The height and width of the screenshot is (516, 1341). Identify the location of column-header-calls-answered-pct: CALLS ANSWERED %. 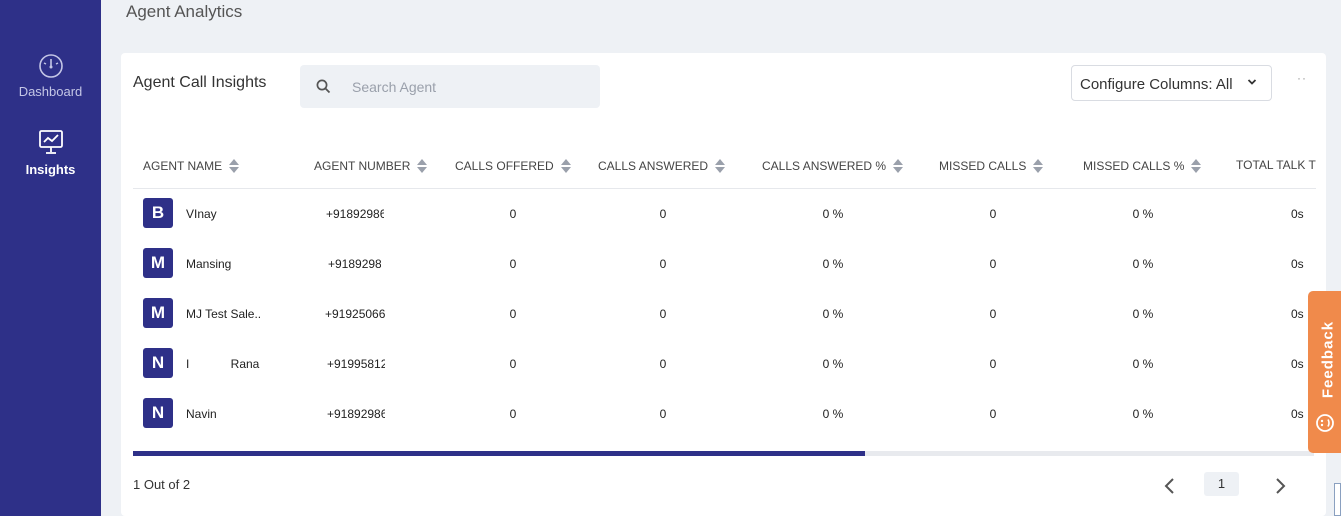
(833, 166).